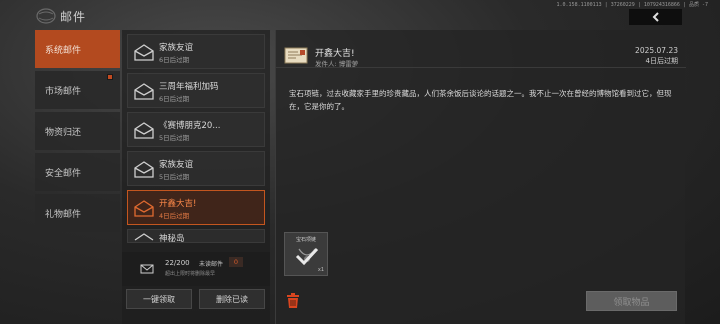  What do you see at coordinates (656, 50) in the screenshot?
I see `mail-date: 2025.07.23` at bounding box center [656, 50].